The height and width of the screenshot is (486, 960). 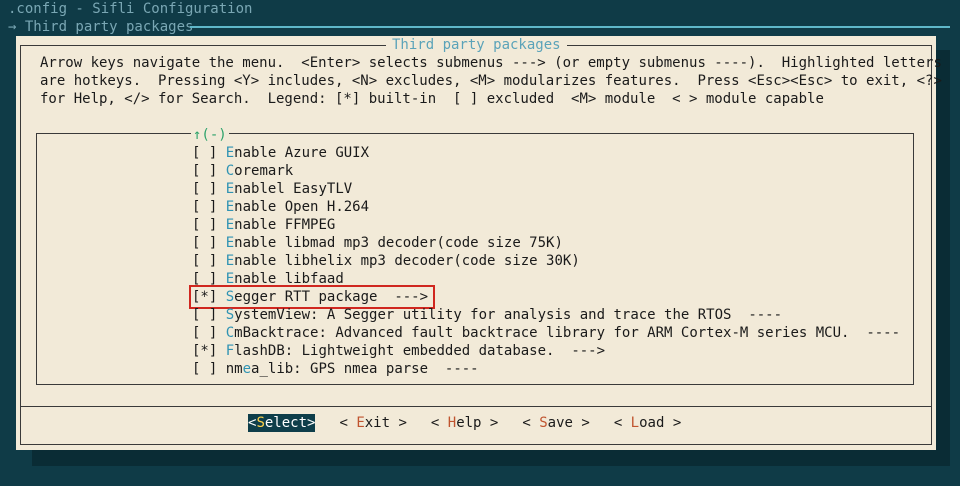 I want to click on menu-item-label-prefix: nm, so click(x=234, y=369).